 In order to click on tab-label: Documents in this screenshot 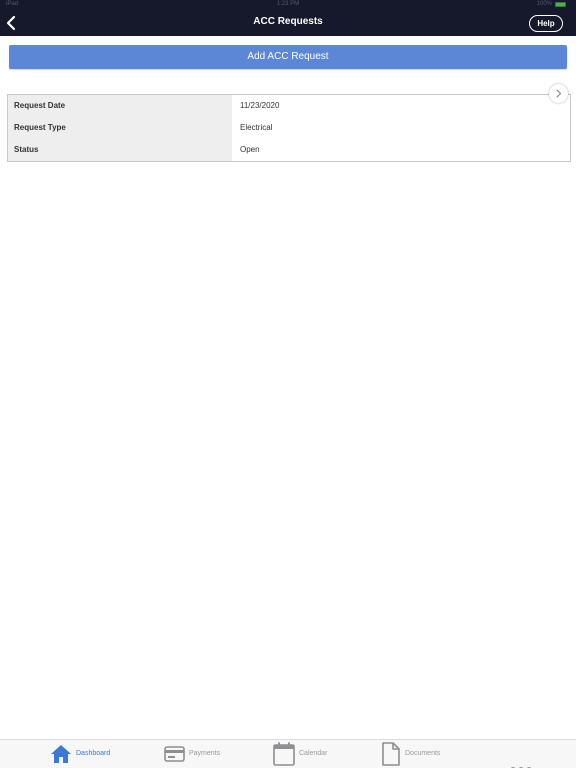, I will do `click(423, 753)`.